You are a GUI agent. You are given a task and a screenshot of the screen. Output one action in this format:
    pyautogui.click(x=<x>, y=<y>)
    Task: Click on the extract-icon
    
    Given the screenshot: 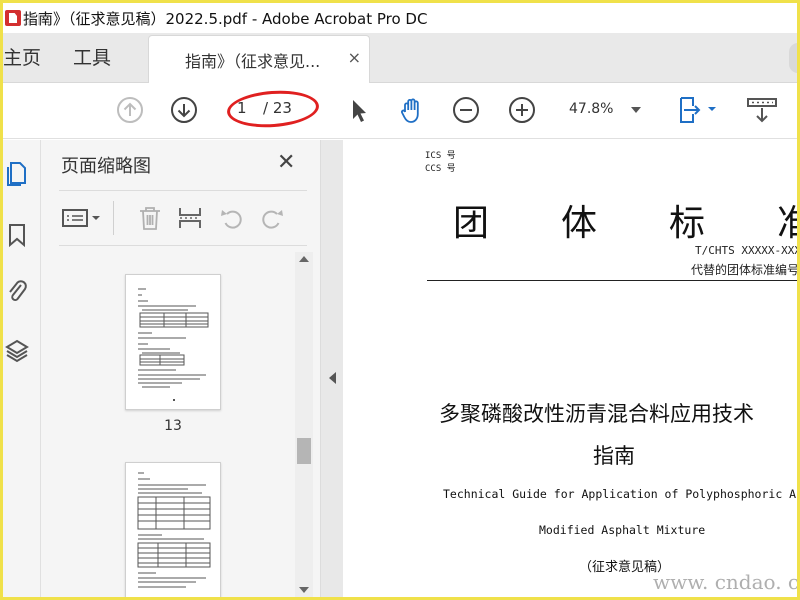 What is the action you would take?
    pyautogui.click(x=190, y=218)
    